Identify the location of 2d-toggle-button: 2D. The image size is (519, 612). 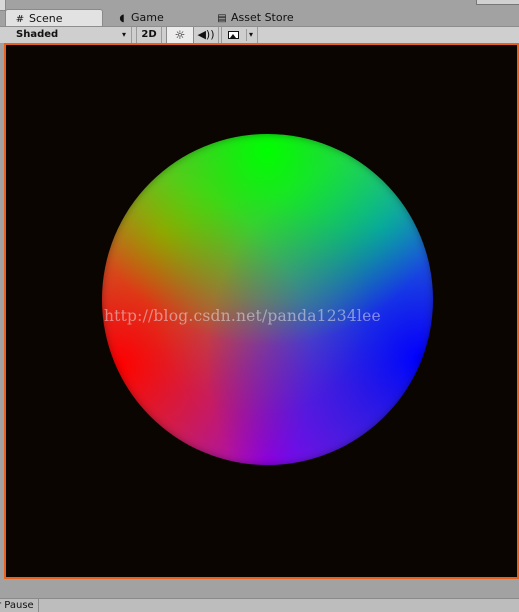
(149, 35).